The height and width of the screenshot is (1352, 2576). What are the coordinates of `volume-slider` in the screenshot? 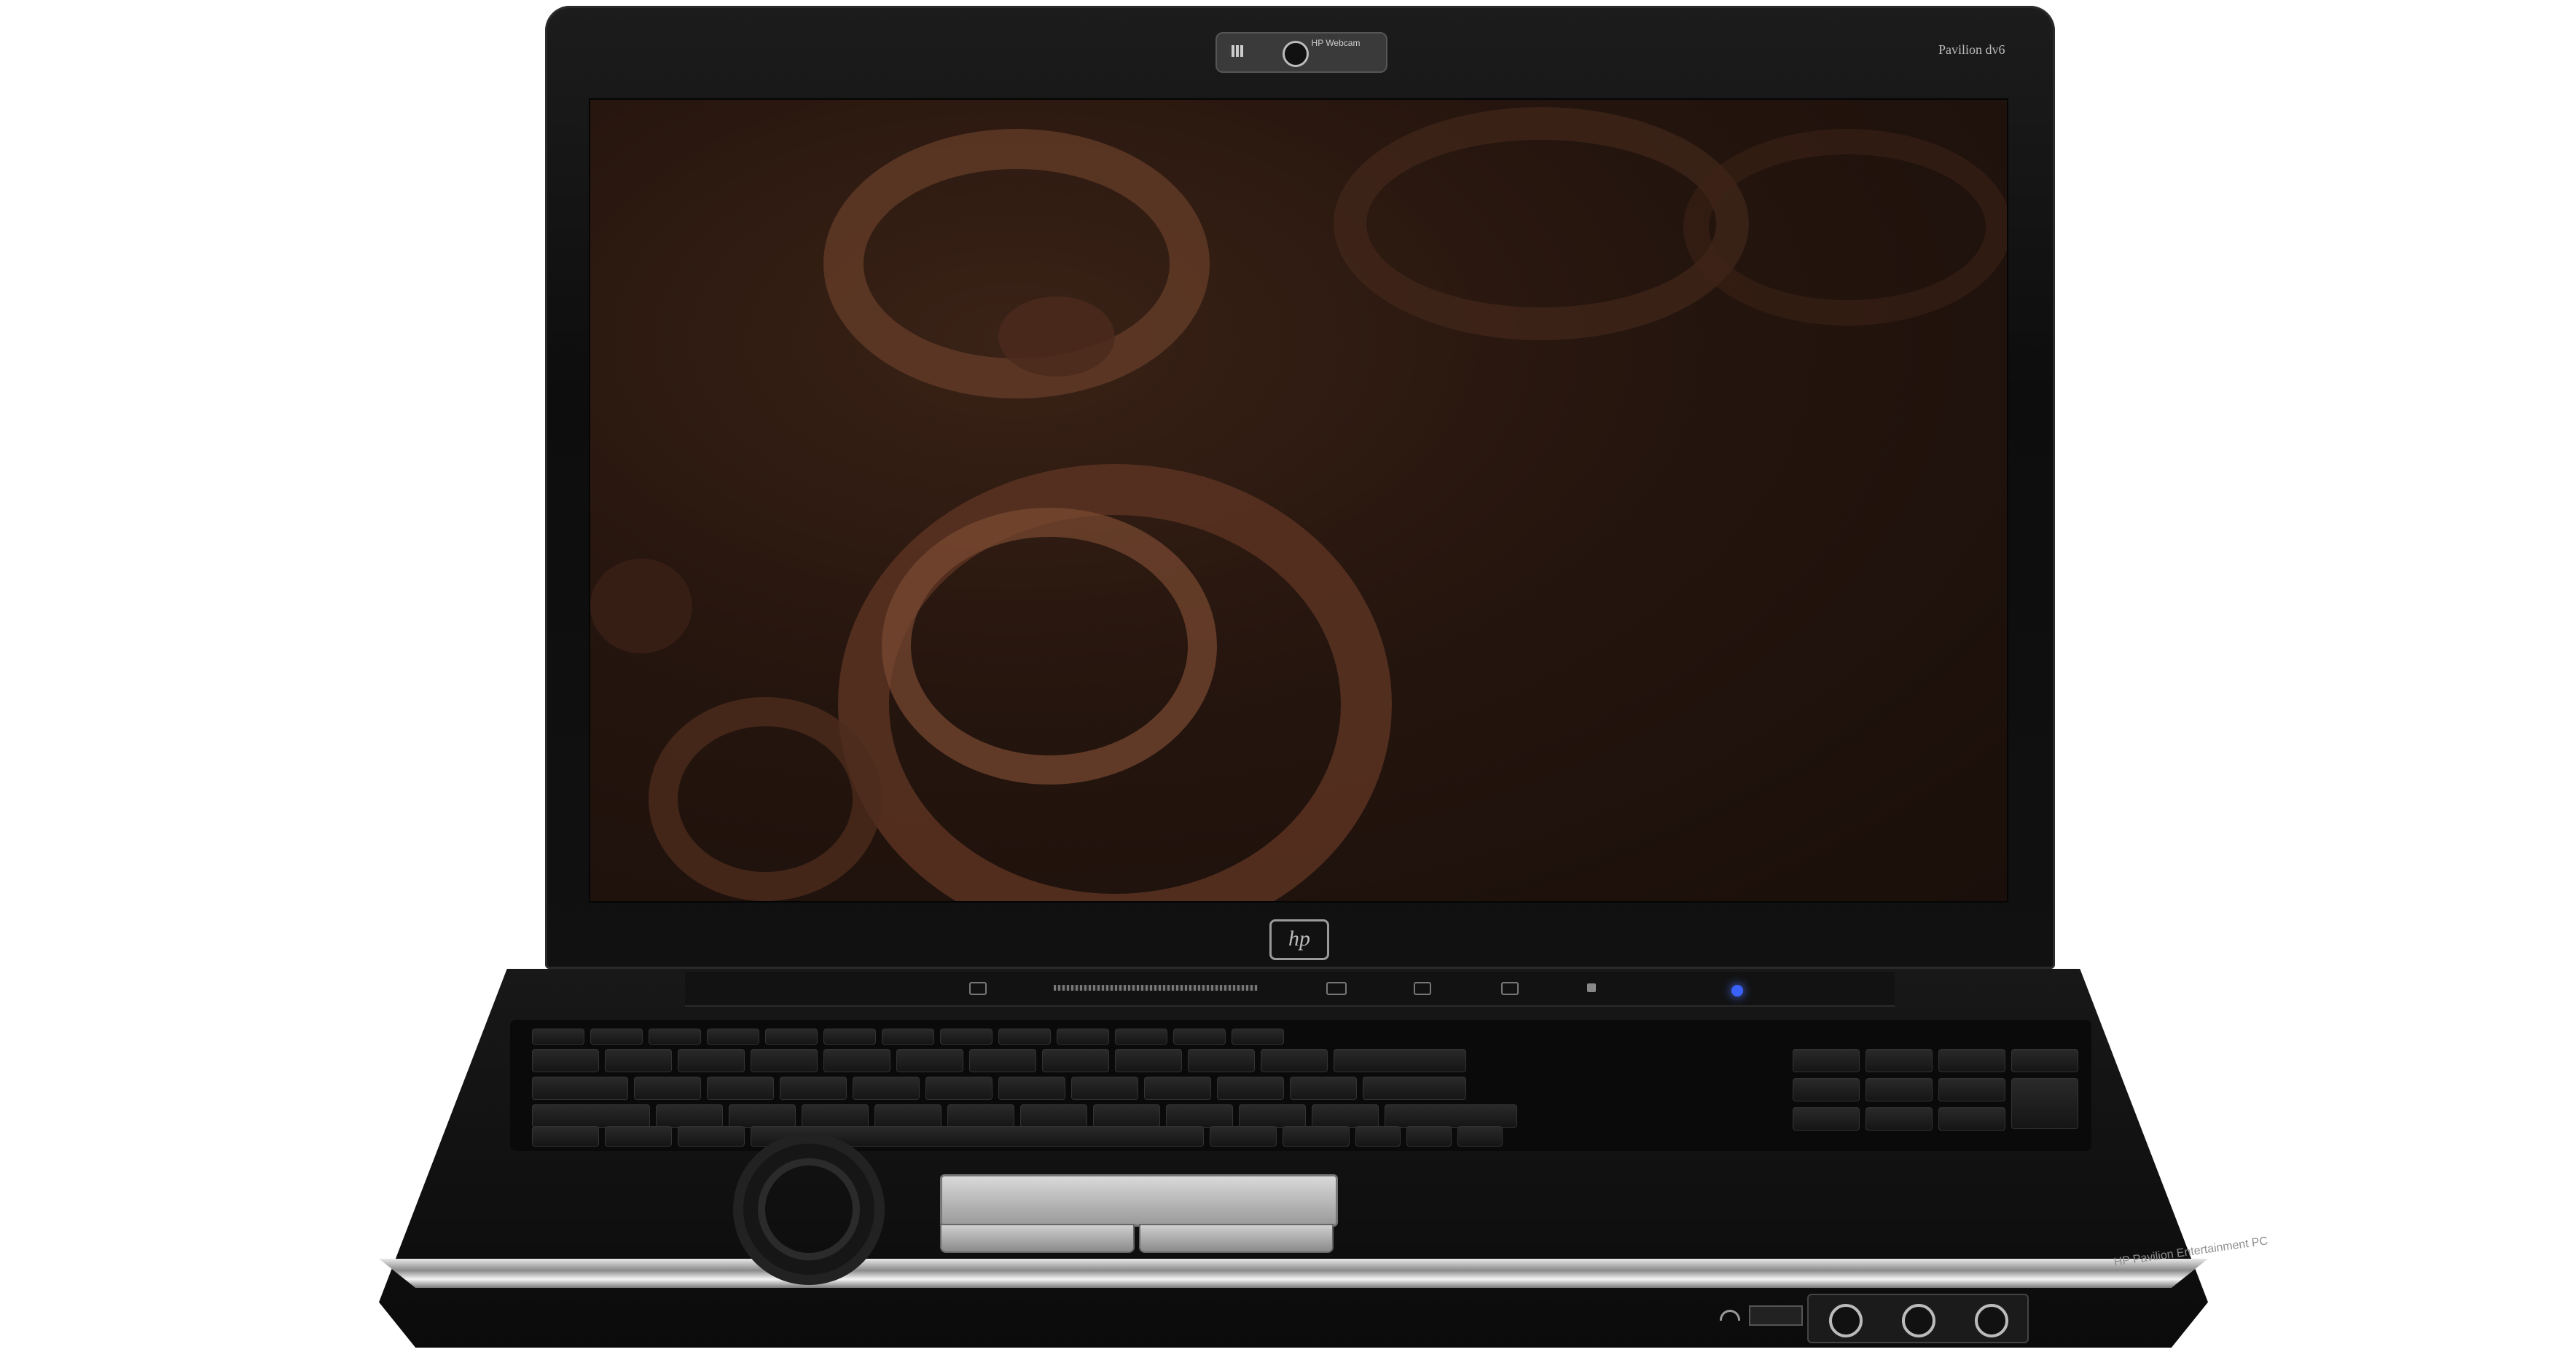 It's located at (1156, 988).